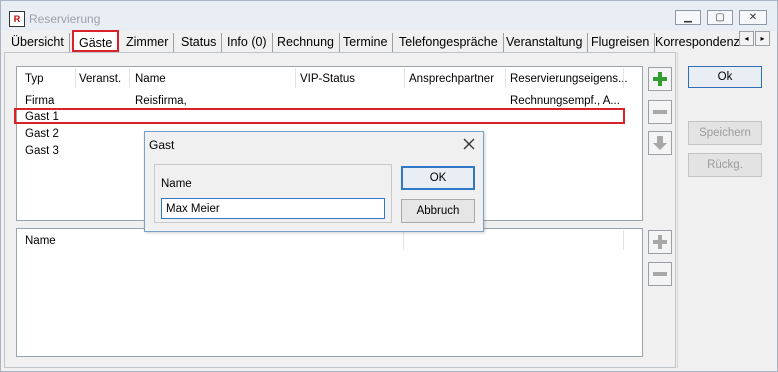 The width and height of the screenshot is (778, 372). Describe the element at coordinates (42, 151) in the screenshot. I see `cell-typ: Gast 3` at that location.